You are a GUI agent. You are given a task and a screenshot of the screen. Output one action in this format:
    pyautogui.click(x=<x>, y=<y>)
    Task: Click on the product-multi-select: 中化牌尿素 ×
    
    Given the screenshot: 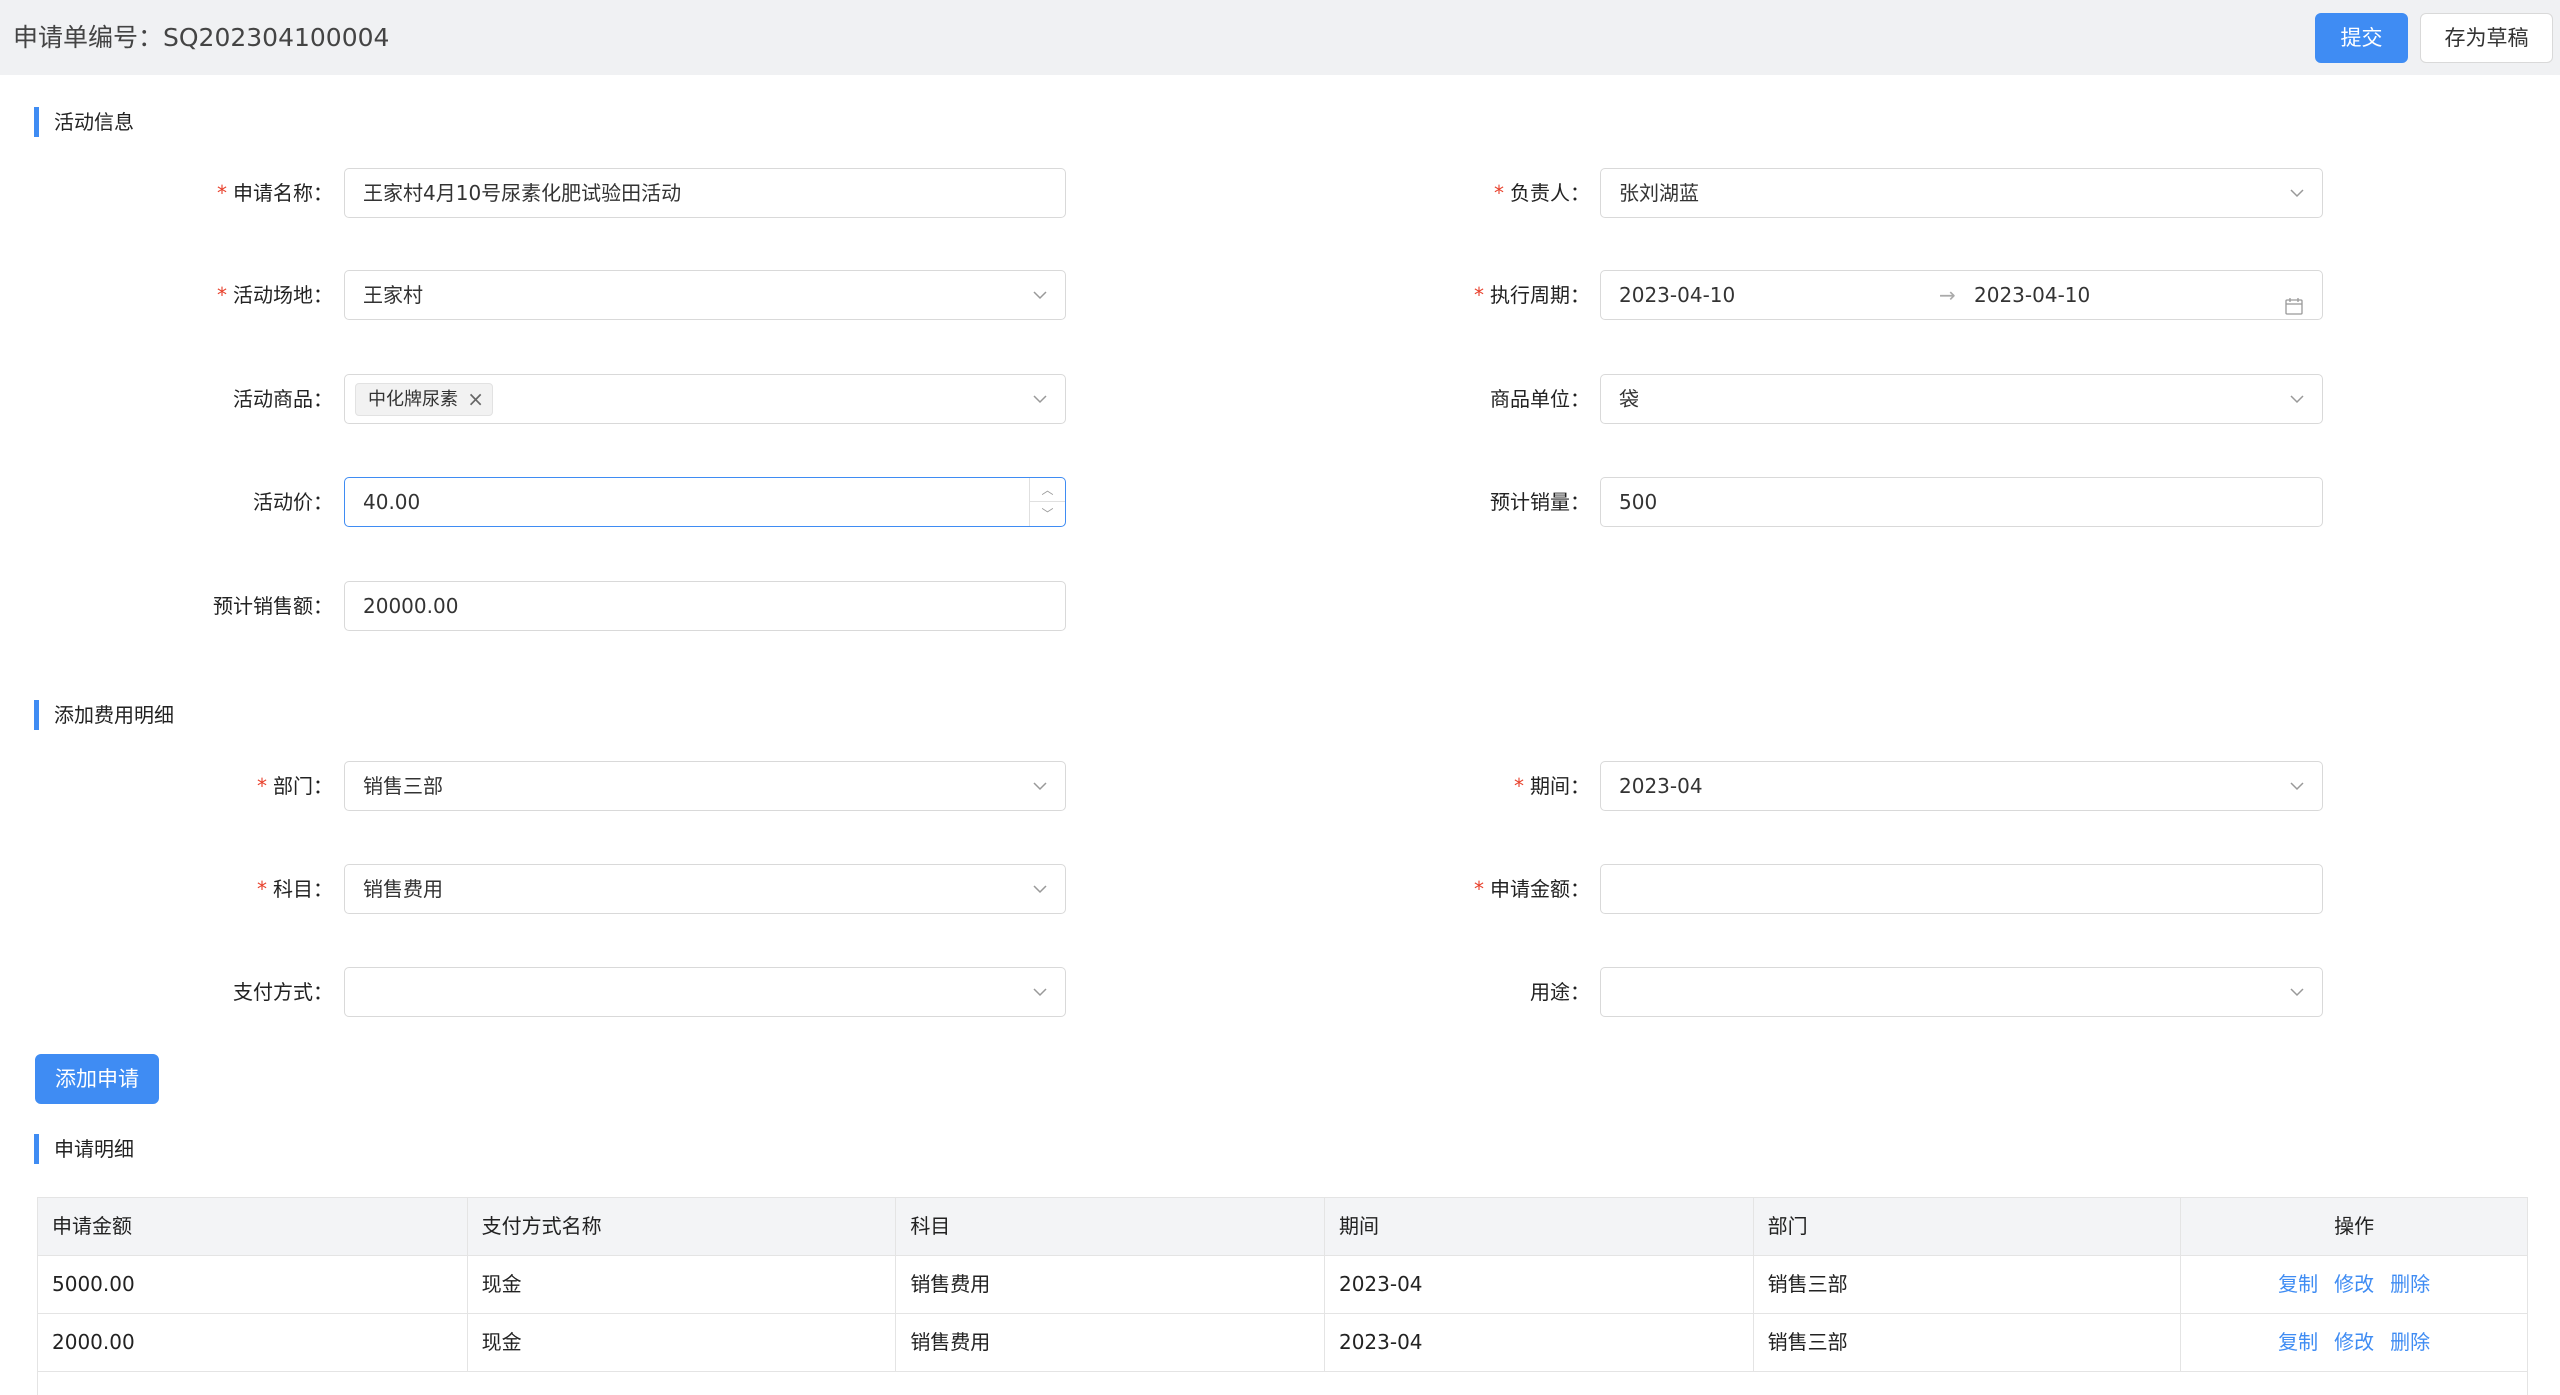 What is the action you would take?
    pyautogui.click(x=705, y=399)
    